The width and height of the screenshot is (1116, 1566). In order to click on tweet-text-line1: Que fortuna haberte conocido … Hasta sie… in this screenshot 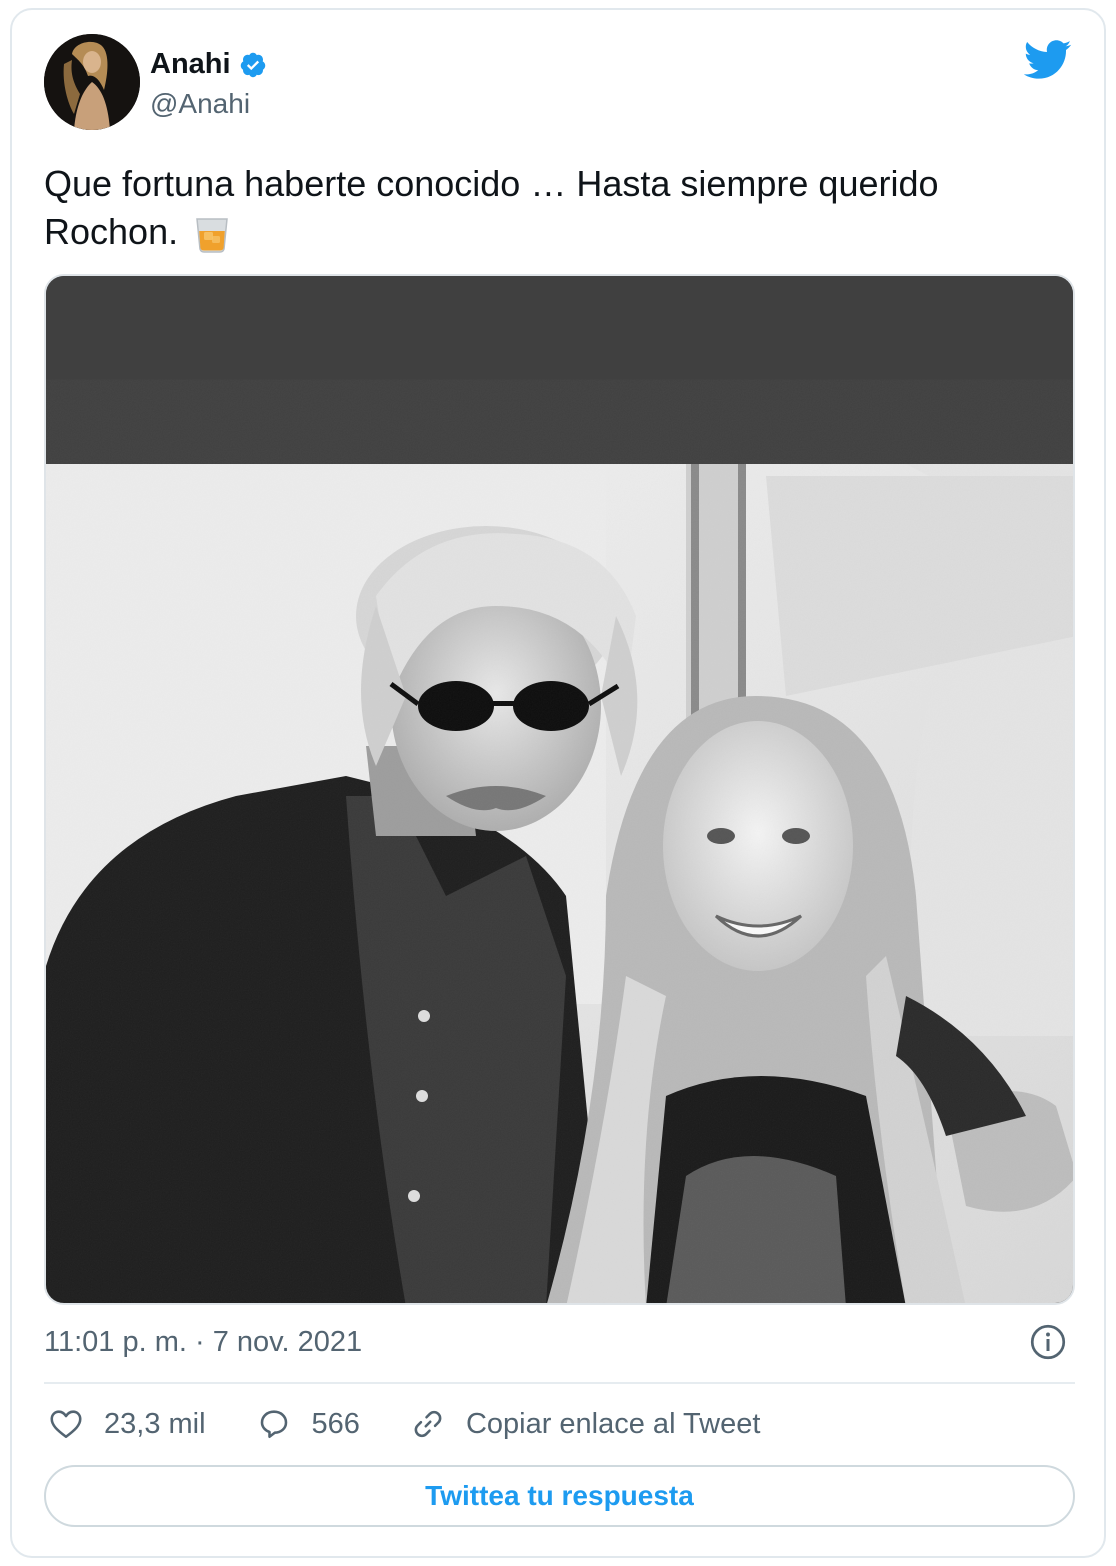, I will do `click(491, 183)`.